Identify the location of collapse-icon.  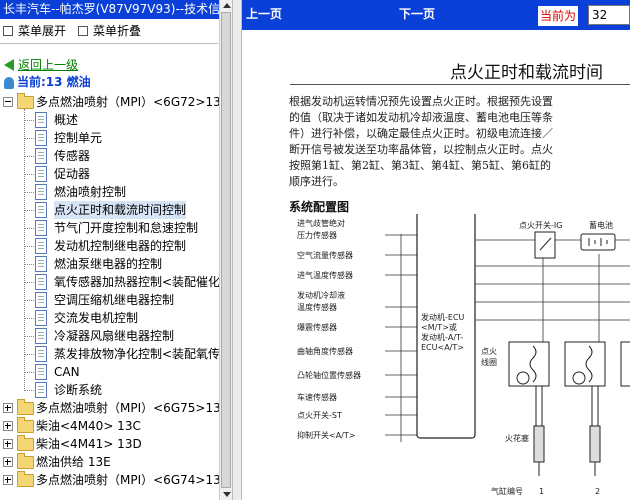
(83, 30).